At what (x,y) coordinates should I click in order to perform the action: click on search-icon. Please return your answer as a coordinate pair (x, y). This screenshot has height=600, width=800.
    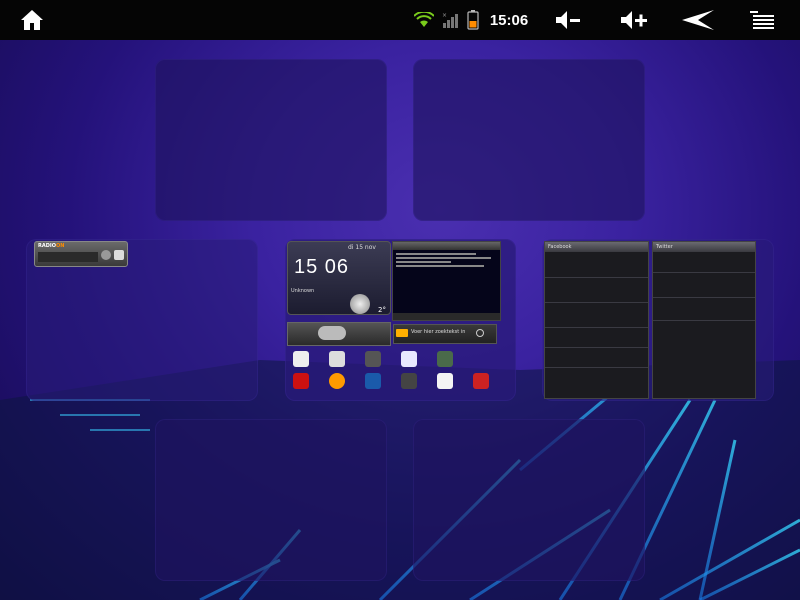
    Looking at the image, I should click on (480, 333).